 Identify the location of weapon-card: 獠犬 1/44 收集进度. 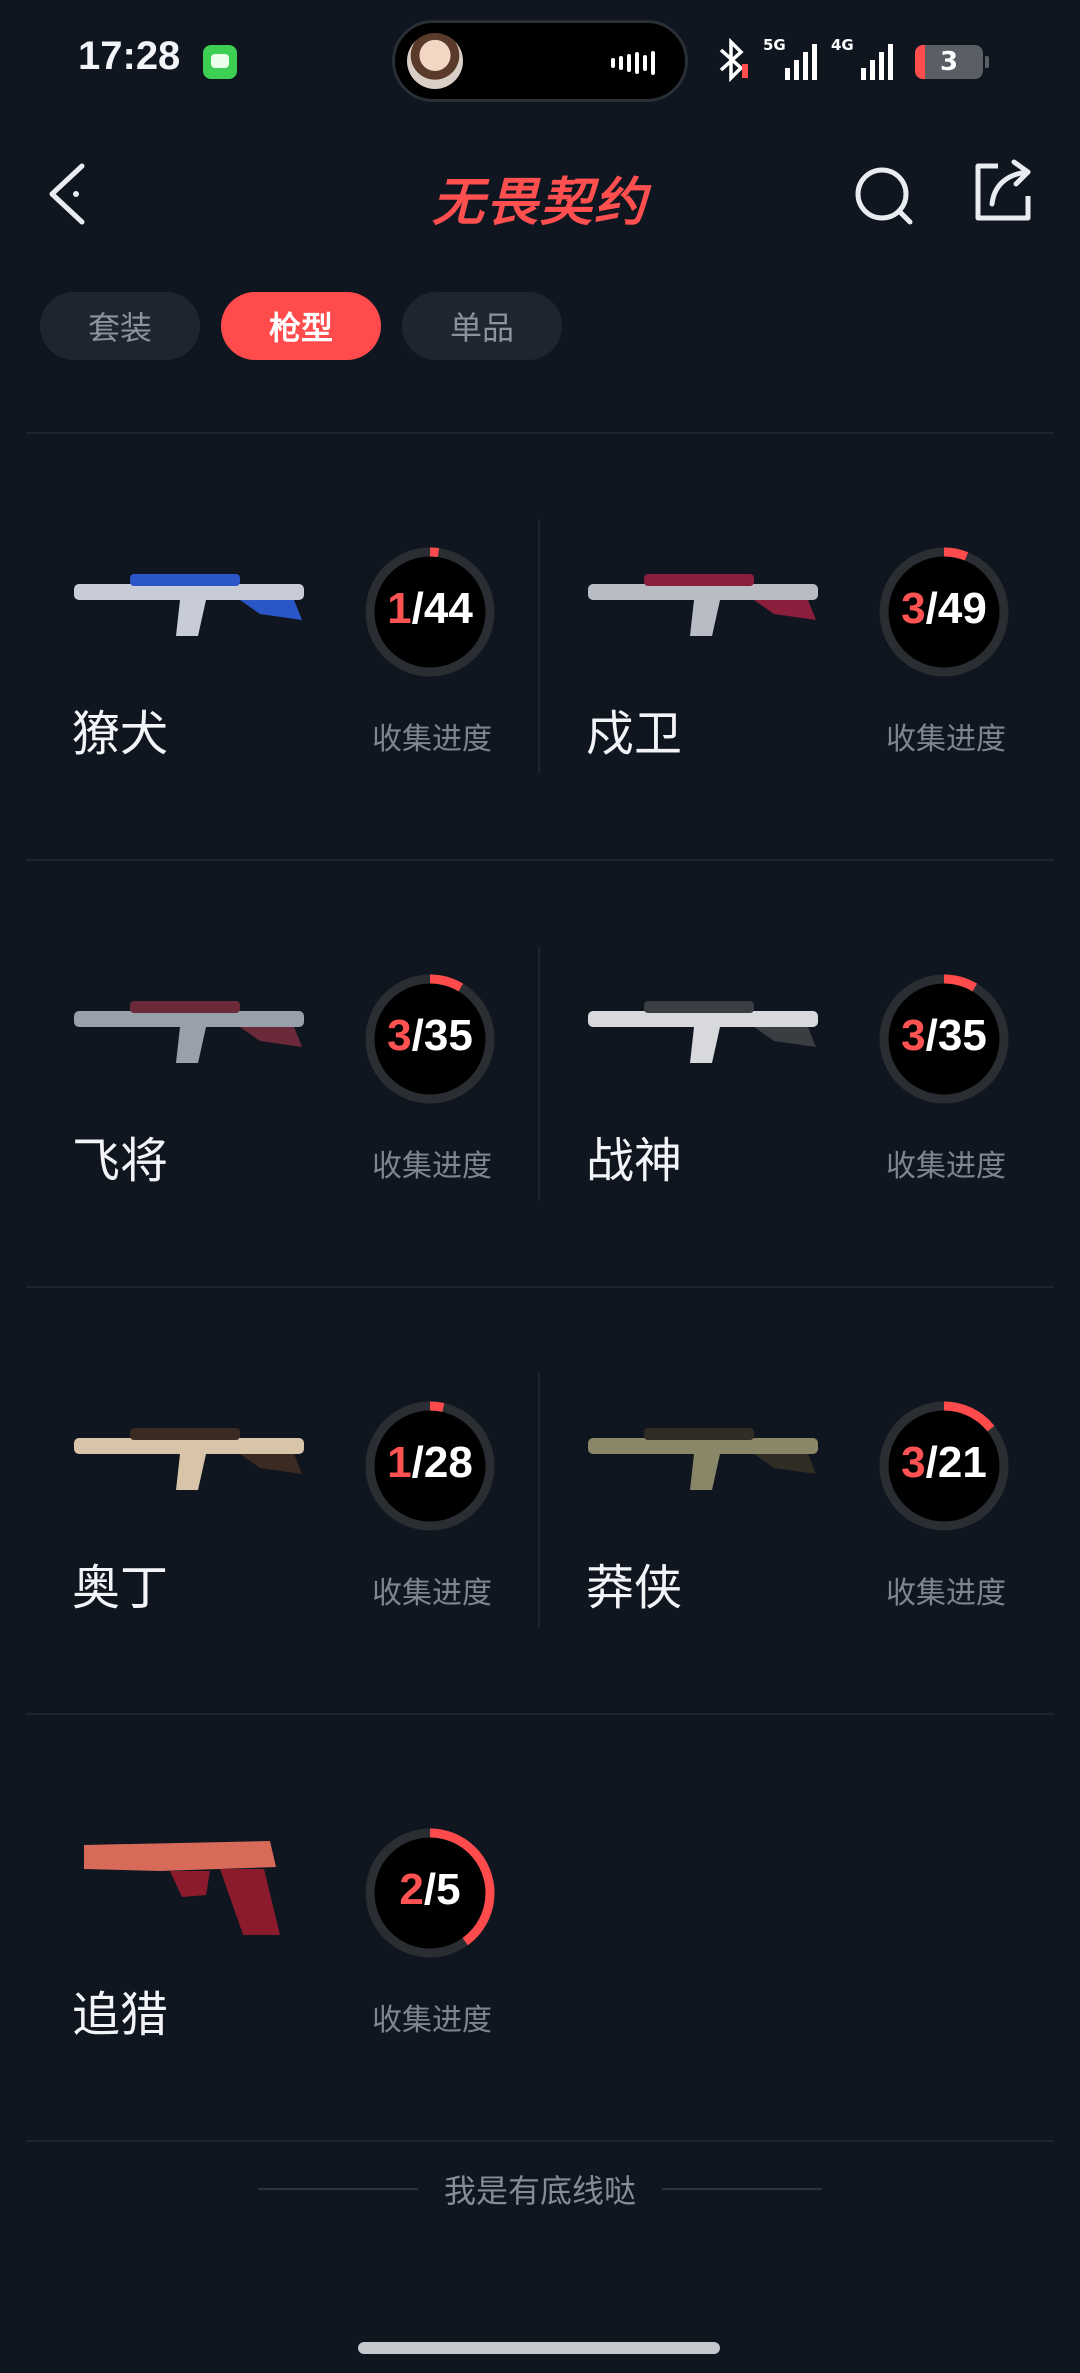
(283, 646).